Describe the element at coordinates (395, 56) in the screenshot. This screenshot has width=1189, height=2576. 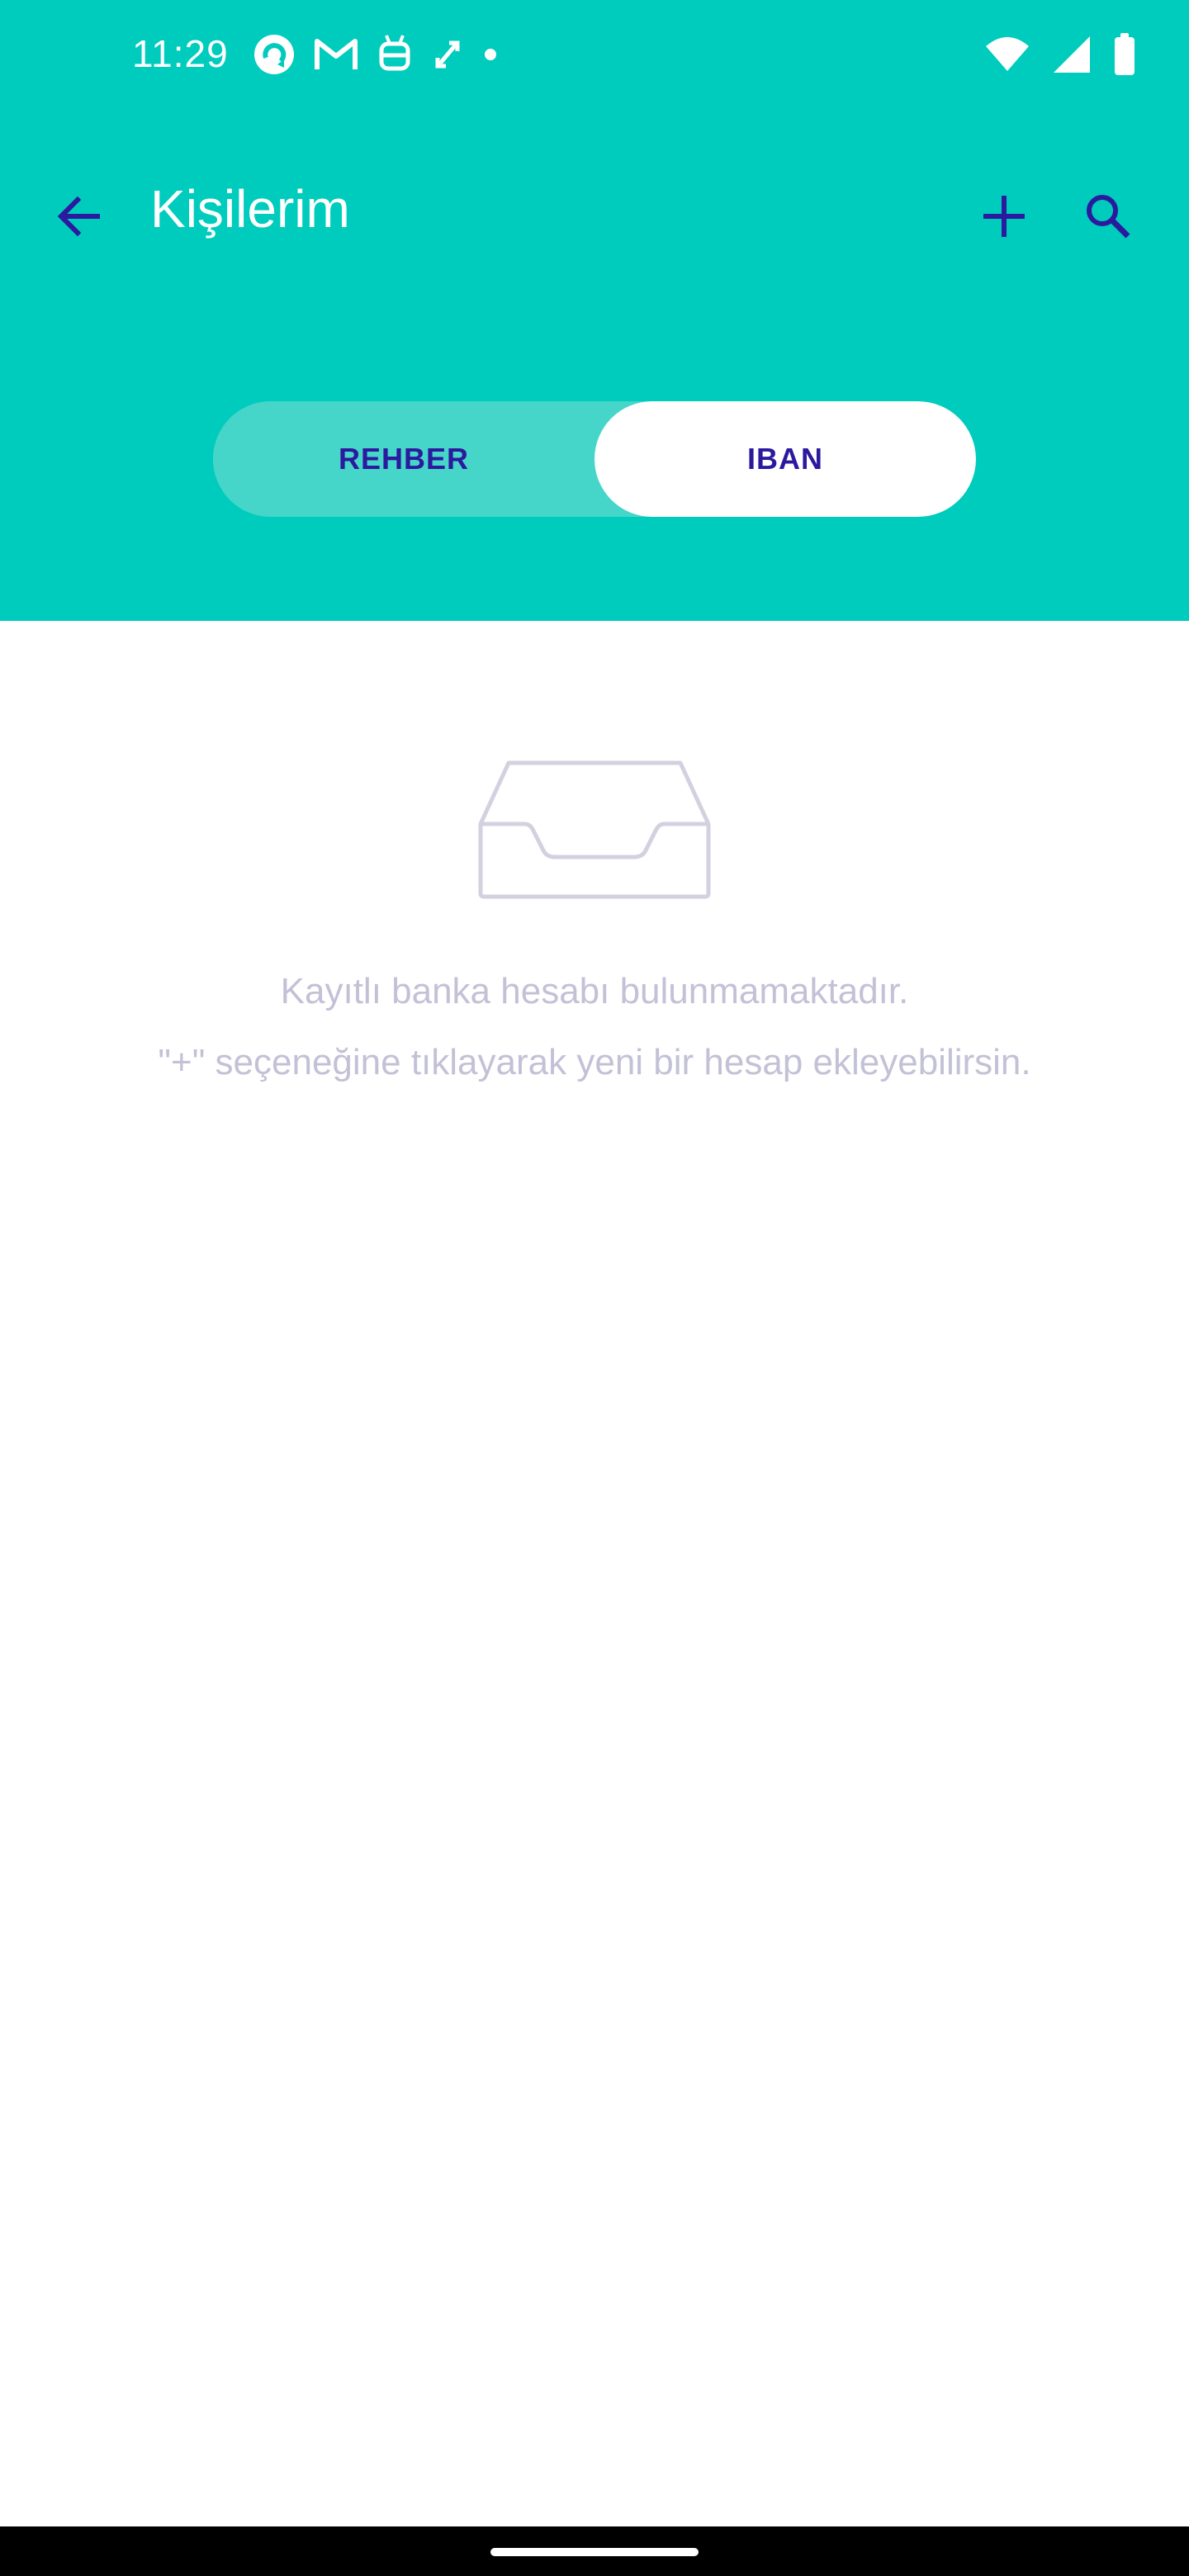
I see `android-debug-icon` at that location.